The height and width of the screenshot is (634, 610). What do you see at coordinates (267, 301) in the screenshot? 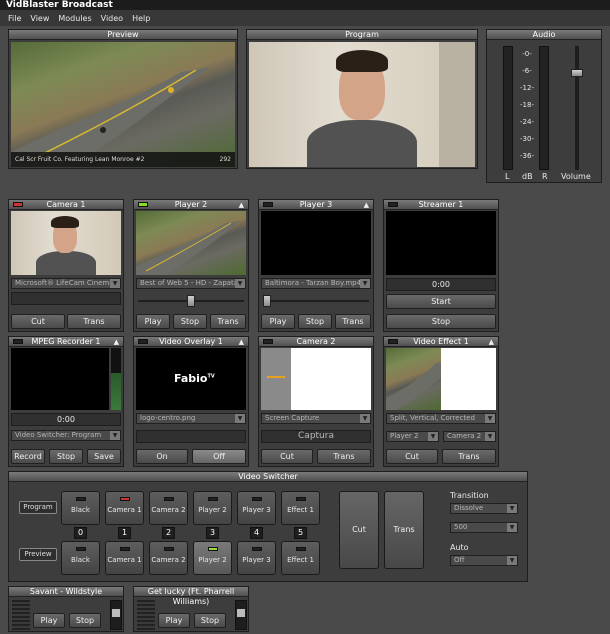
I see `player3-seek-knob` at bounding box center [267, 301].